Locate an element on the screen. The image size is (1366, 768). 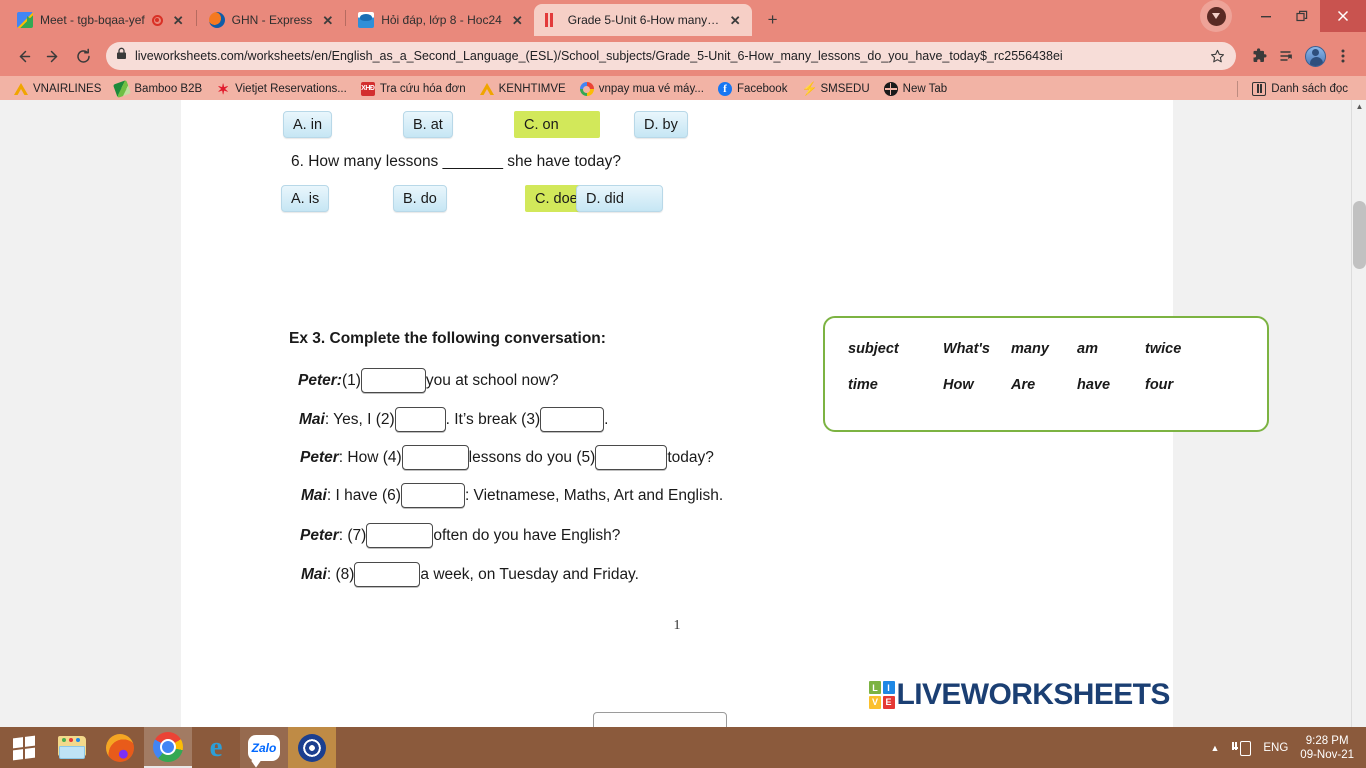
restore-icon is located at coordinates (1302, 16).